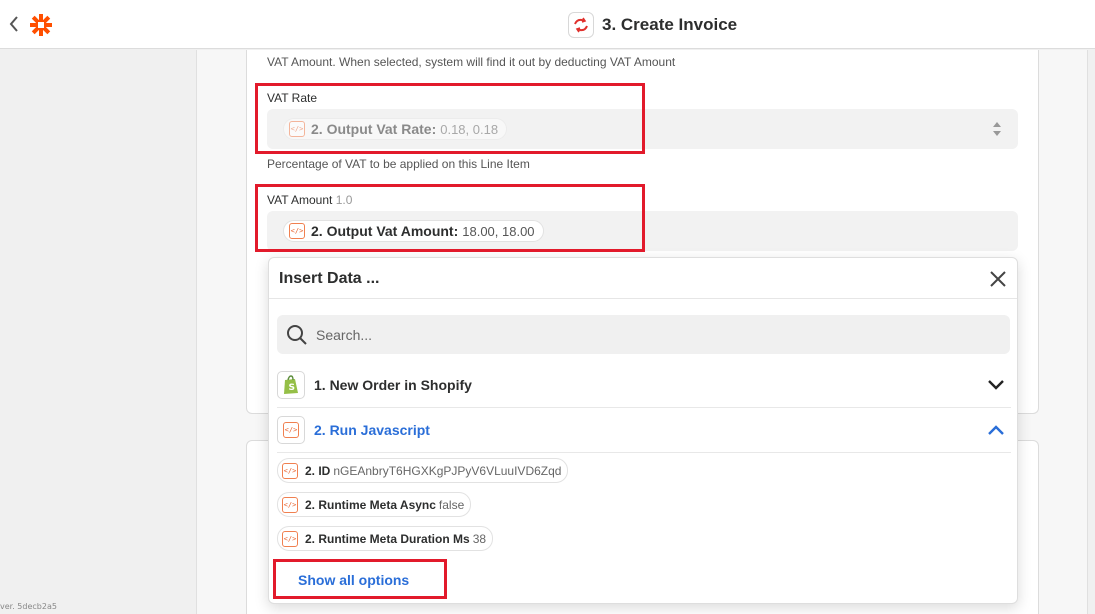  What do you see at coordinates (13, 24) in the screenshot?
I see `chevron-left-icon` at bounding box center [13, 24].